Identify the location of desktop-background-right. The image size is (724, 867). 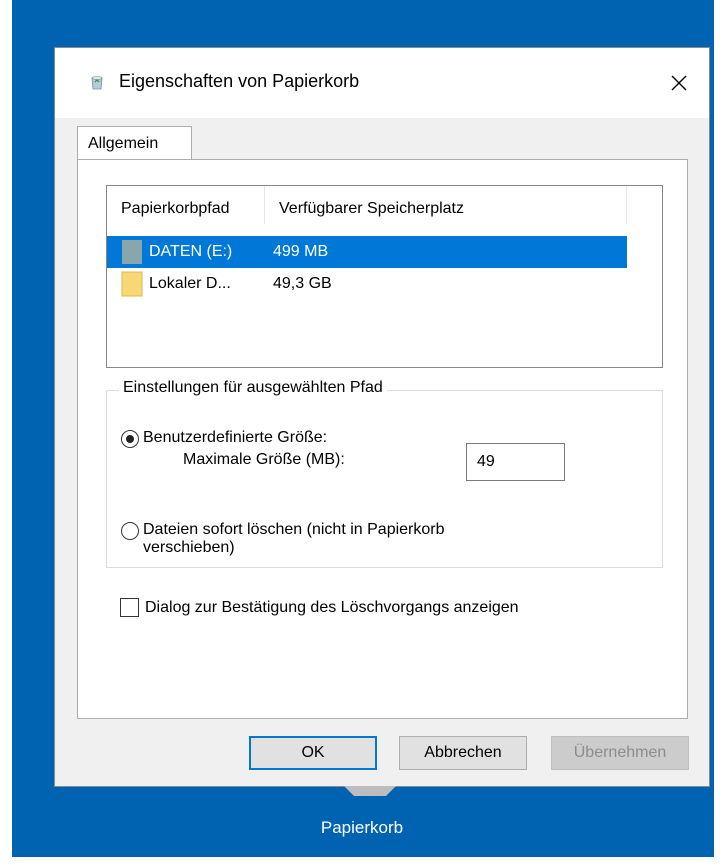
(719, 433).